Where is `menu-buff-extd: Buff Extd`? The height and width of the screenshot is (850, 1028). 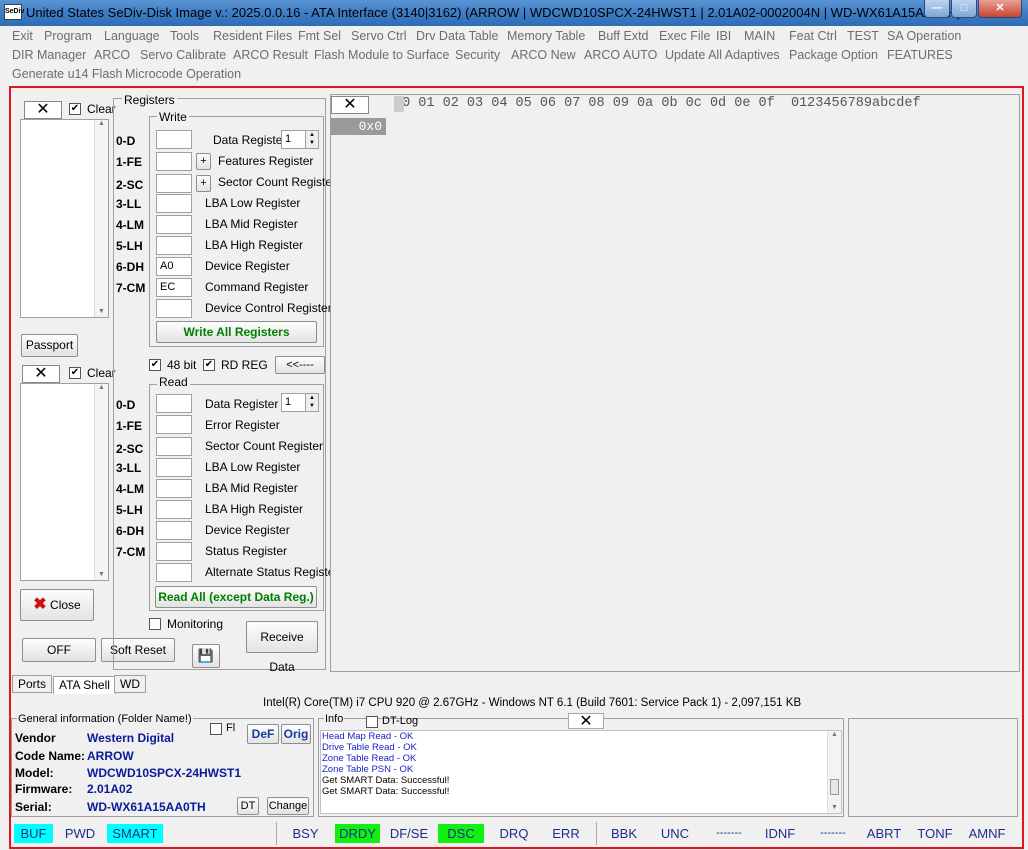
menu-buff-extd: Buff Extd is located at coordinates (623, 36).